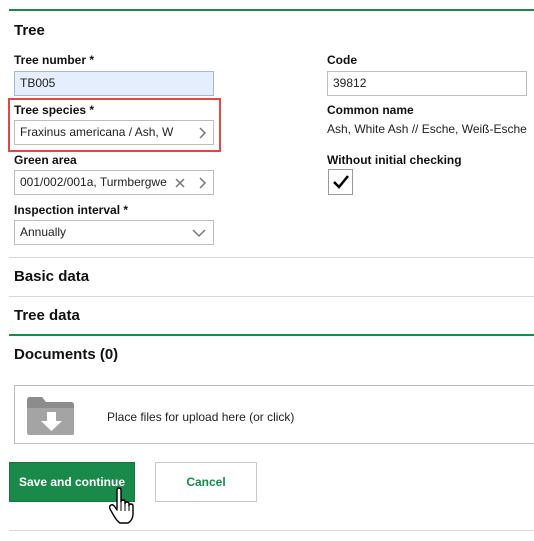 This screenshot has width=534, height=541. What do you see at coordinates (206, 482) in the screenshot?
I see `cancel-button: Cancel` at bounding box center [206, 482].